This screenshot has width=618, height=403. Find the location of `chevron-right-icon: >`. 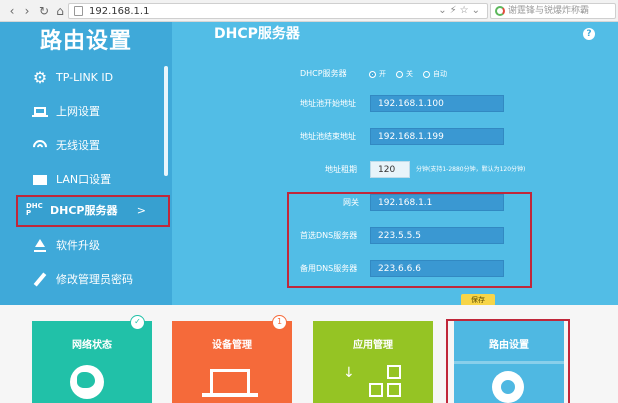

chevron-right-icon: > is located at coordinates (141, 210).